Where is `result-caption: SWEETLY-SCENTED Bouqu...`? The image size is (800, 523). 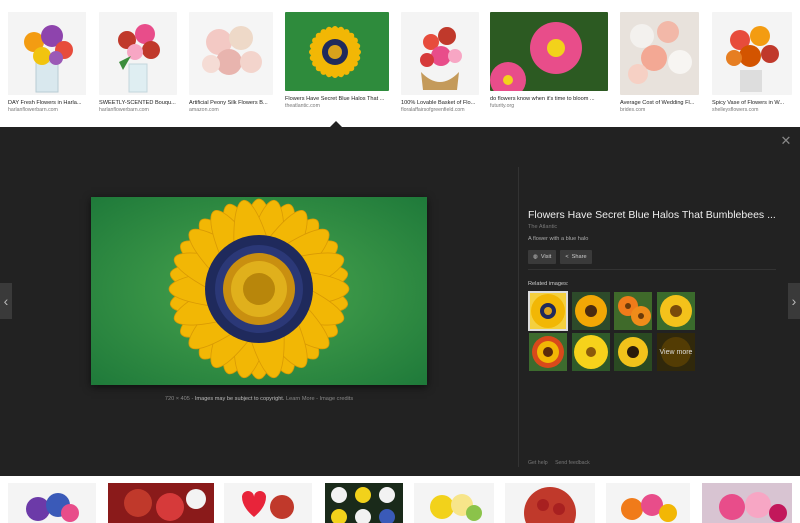 result-caption: SWEETLY-SCENTED Bouqu... is located at coordinates (138, 103).